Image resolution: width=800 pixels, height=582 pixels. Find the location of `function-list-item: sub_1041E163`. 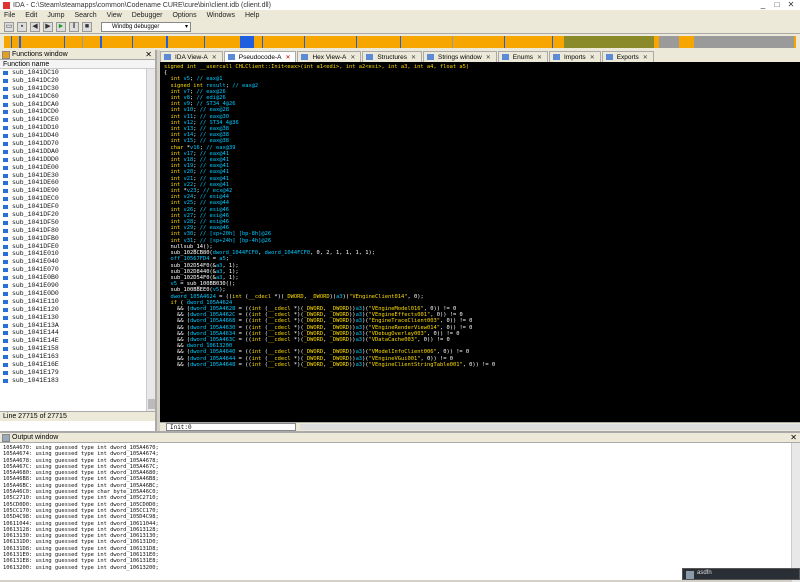

function-list-item: sub_1041E163 is located at coordinates (77, 357).